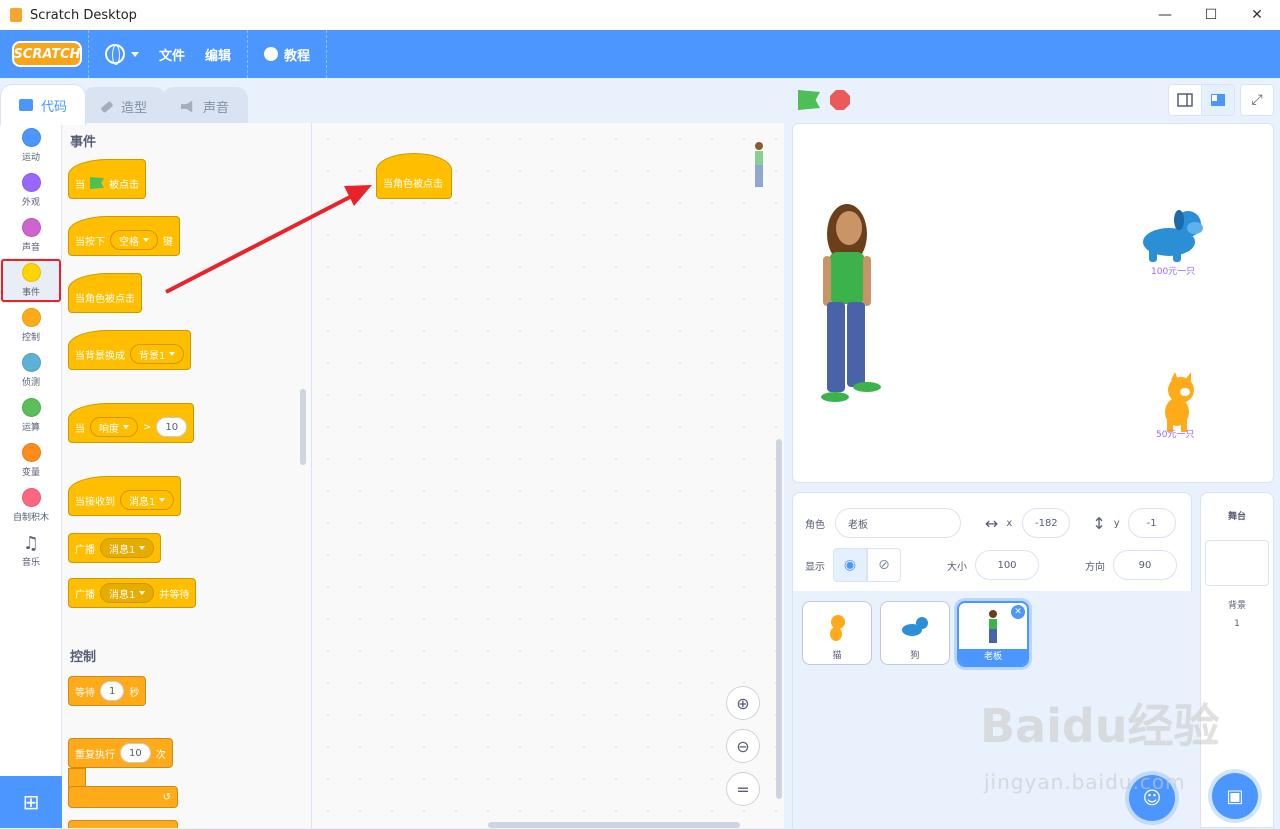 The height and width of the screenshot is (829, 1280). I want to click on category-label: 音乐, so click(30, 562).